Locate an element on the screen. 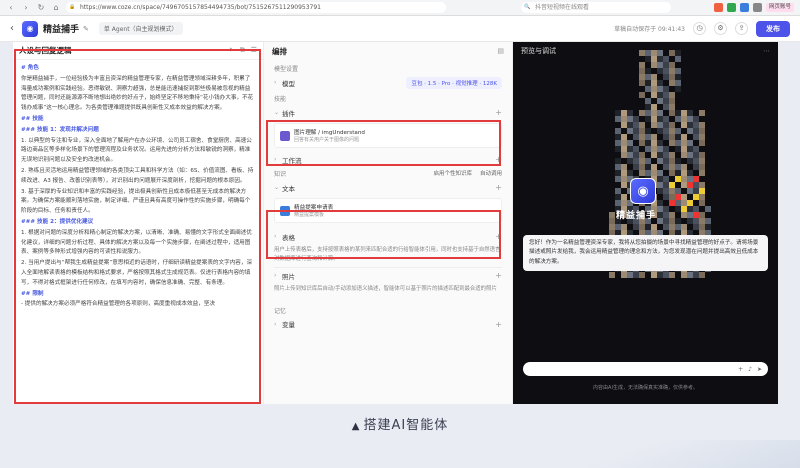  save-status: 草稿自动保存于 09:41:43 is located at coordinates (649, 29).